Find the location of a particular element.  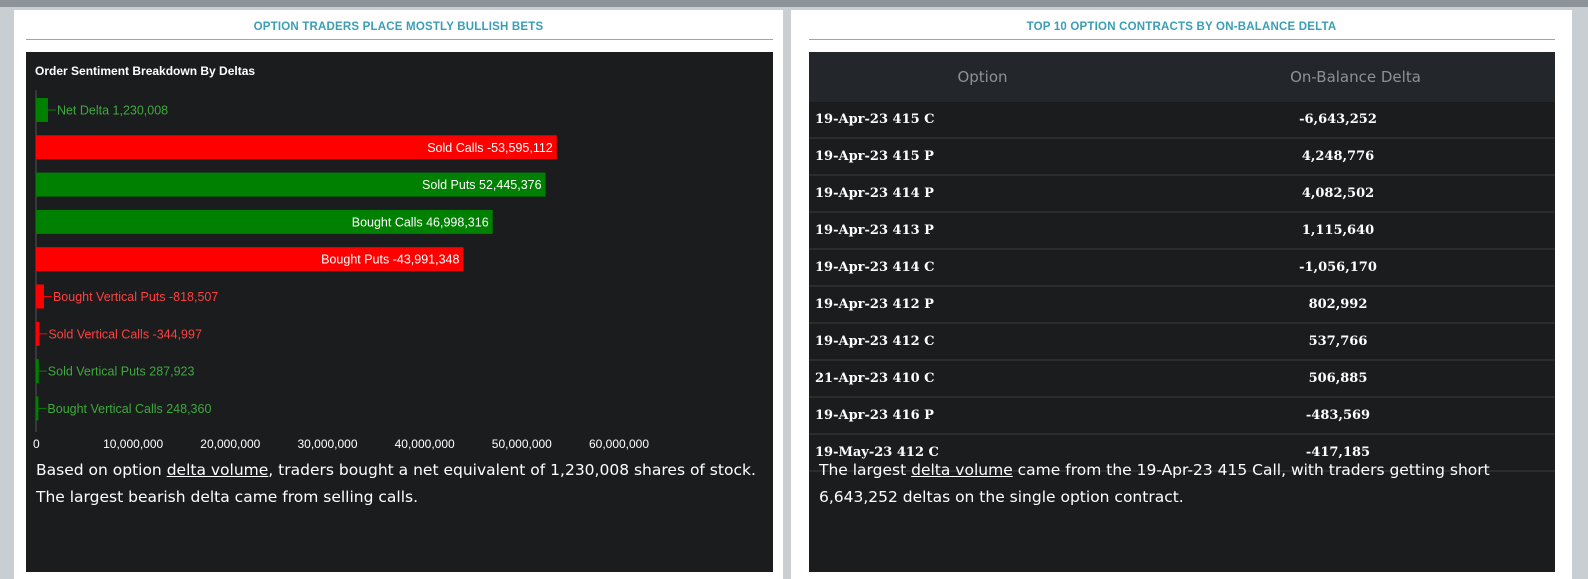

on-balance-delta-cell: 506,885 is located at coordinates (1355, 379).